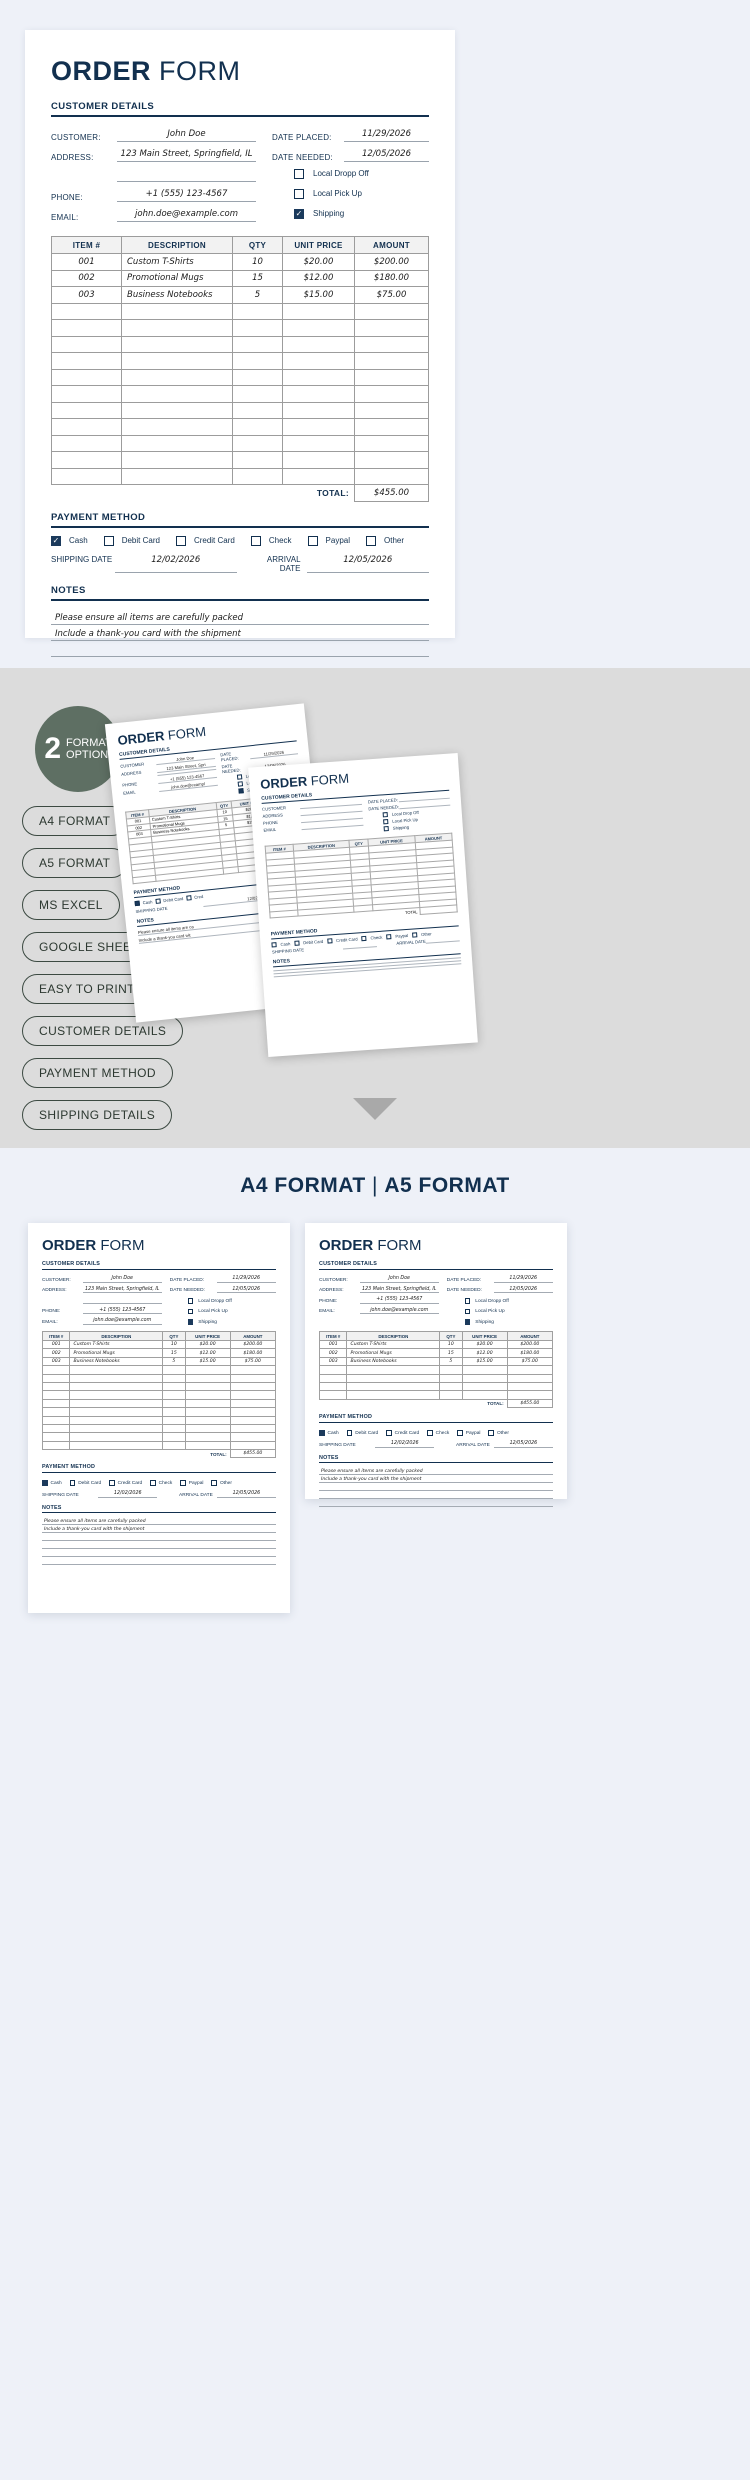 This screenshot has height=2480, width=750. What do you see at coordinates (350, 213) in the screenshot?
I see `delivery-option-shipping: Shipping` at bounding box center [350, 213].